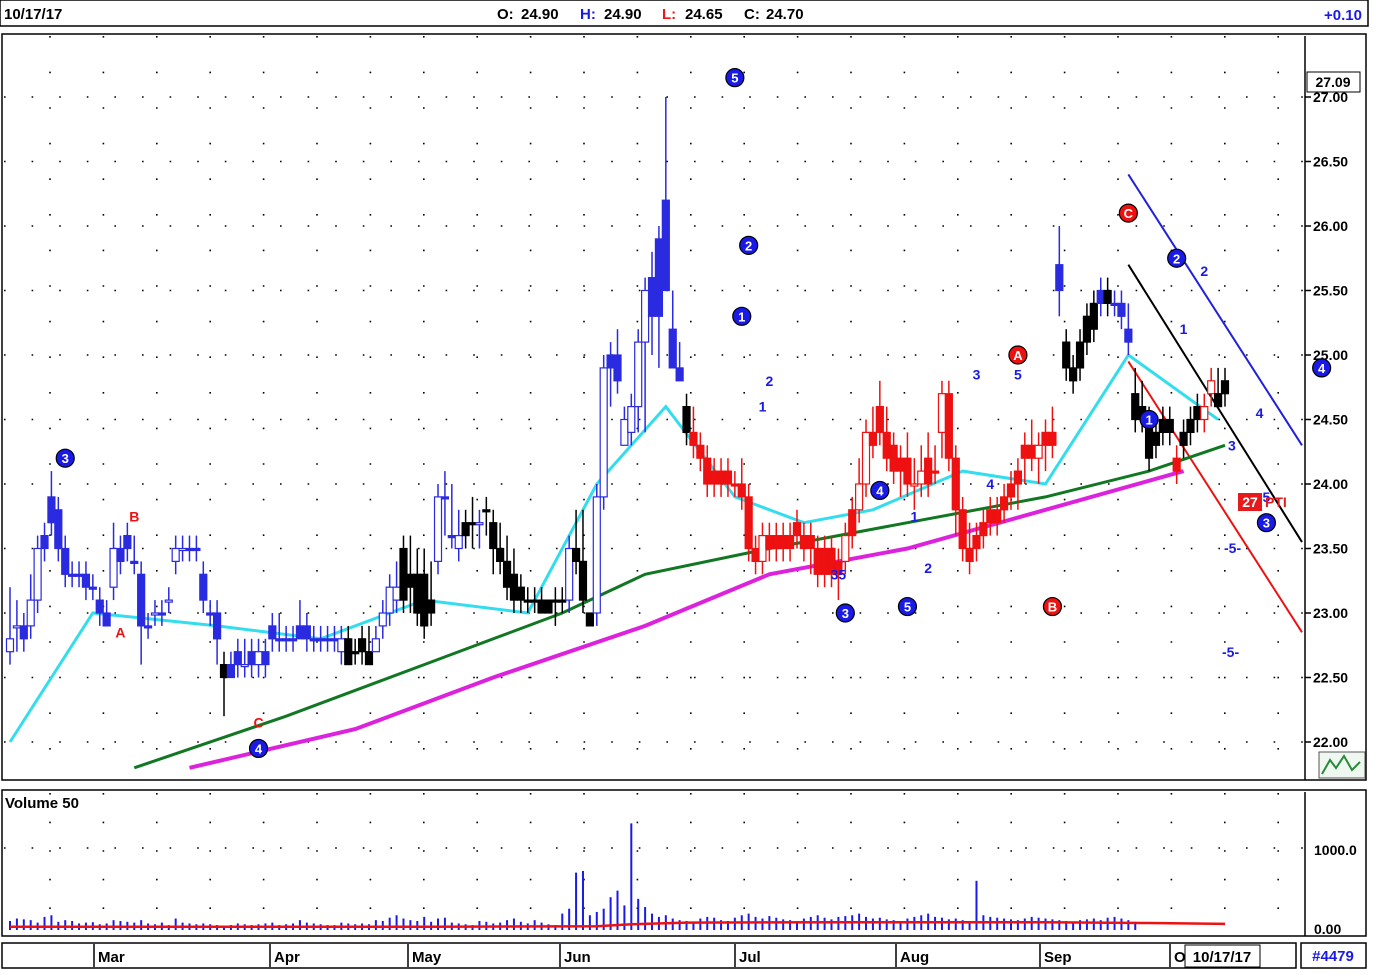 The height and width of the screenshot is (975, 1400). Describe the element at coordinates (928, 568) in the screenshot. I see `wave-text-14: 2` at that location.